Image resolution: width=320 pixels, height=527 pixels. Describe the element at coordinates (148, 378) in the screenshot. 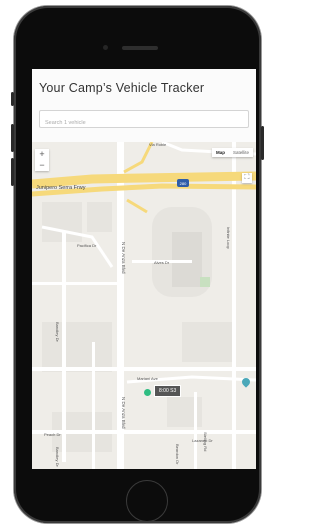

I see `road-label-mariani: Mariani Ave` at that location.